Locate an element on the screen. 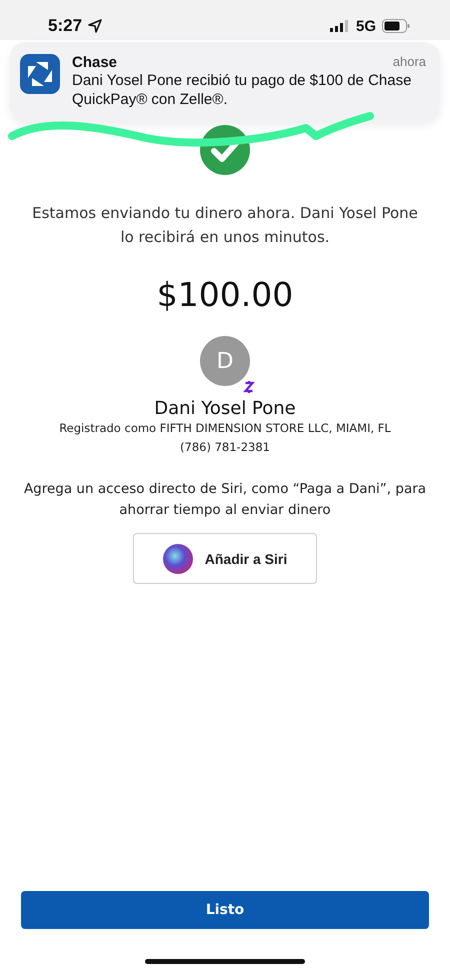  network-label: 5G is located at coordinates (366, 26).